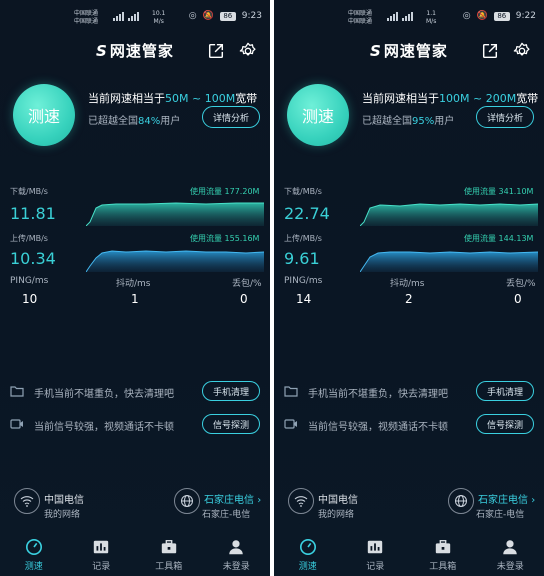 This screenshot has width=544, height=576. What do you see at coordinates (510, 567) in the screenshot?
I see `nav-label-profile: 未登录` at bounding box center [510, 567].